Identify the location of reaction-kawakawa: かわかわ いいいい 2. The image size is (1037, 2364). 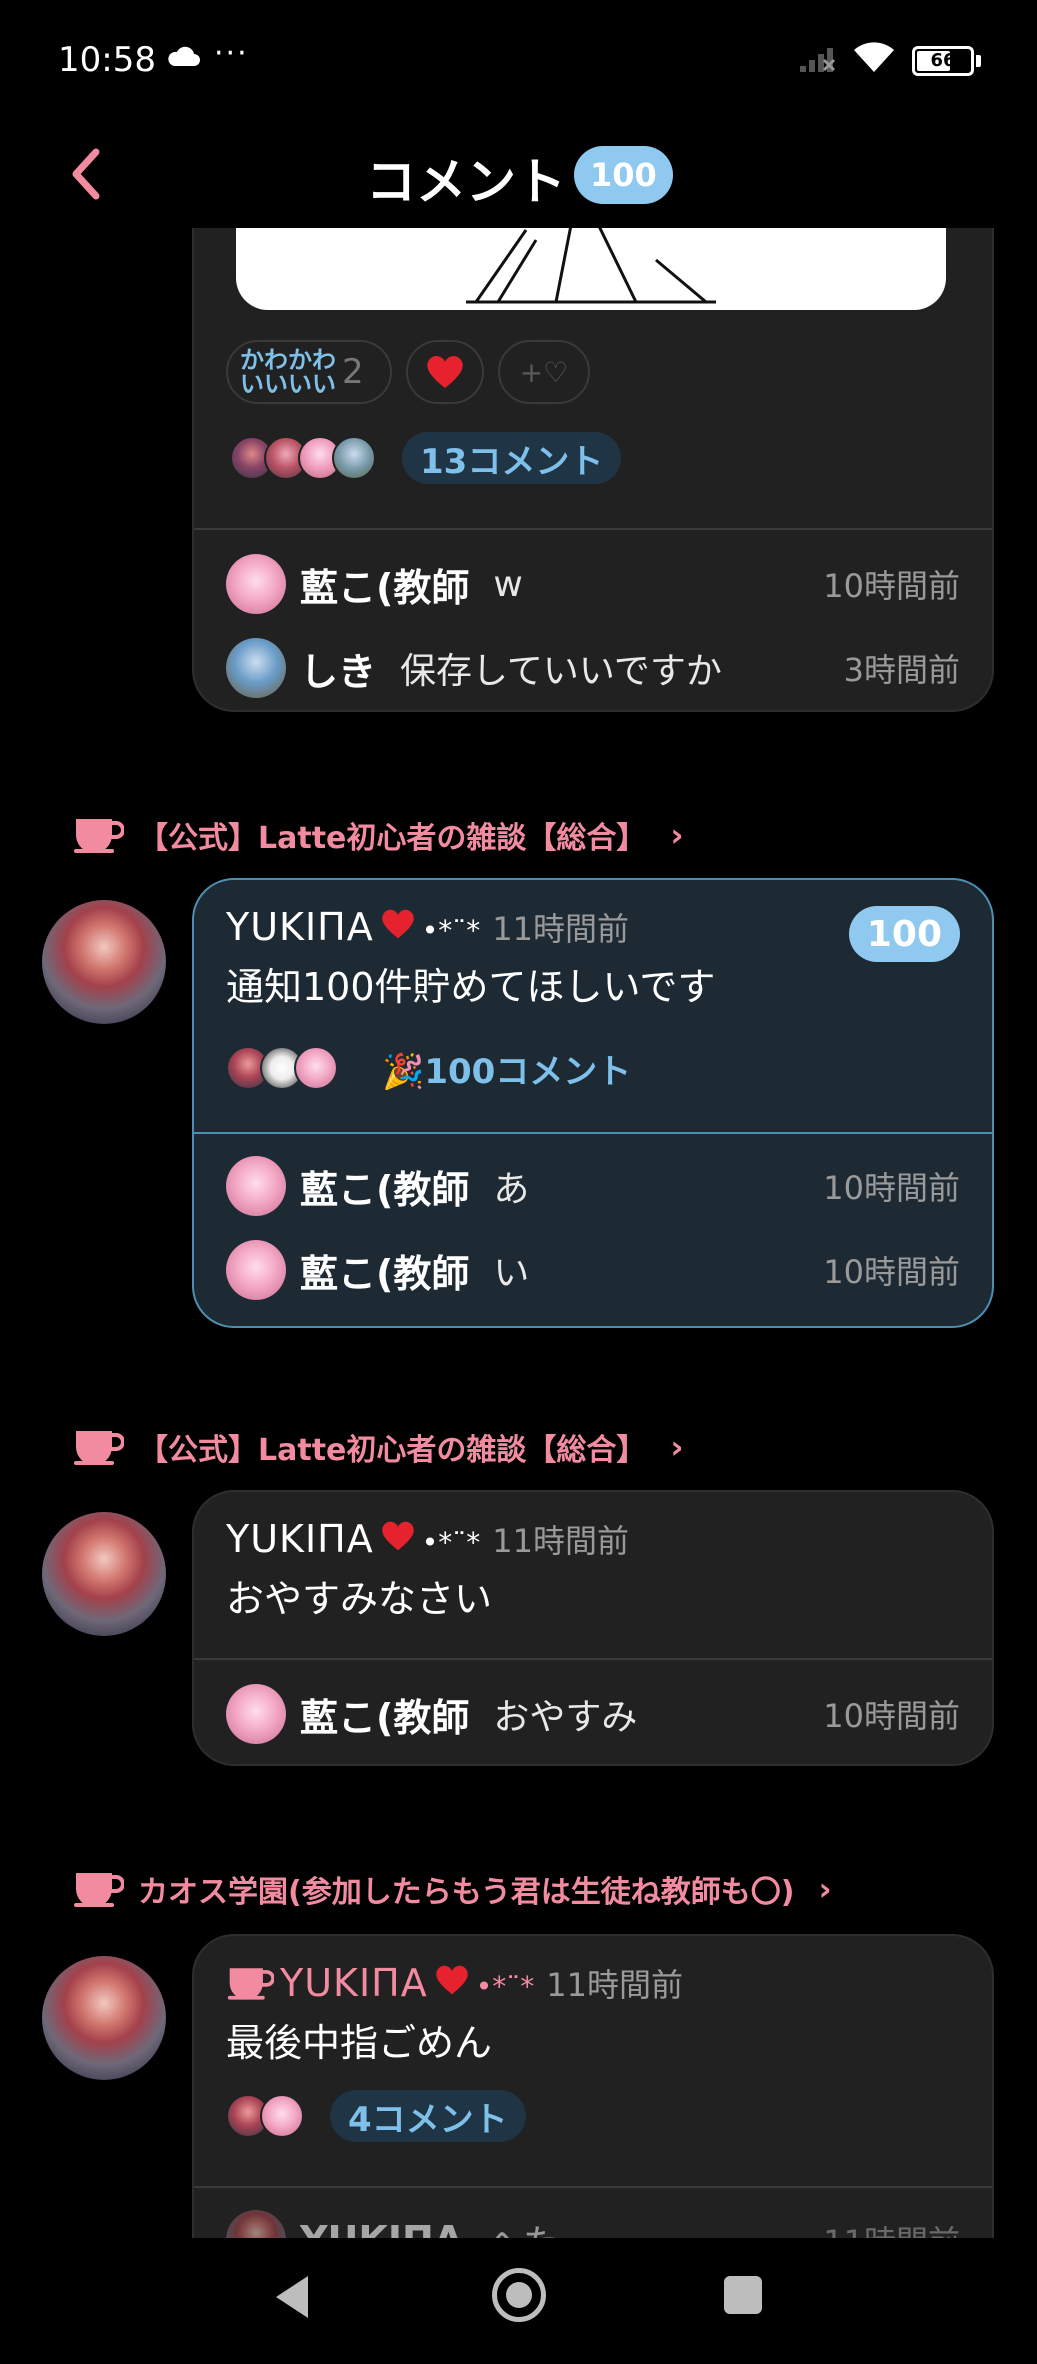
(309, 372).